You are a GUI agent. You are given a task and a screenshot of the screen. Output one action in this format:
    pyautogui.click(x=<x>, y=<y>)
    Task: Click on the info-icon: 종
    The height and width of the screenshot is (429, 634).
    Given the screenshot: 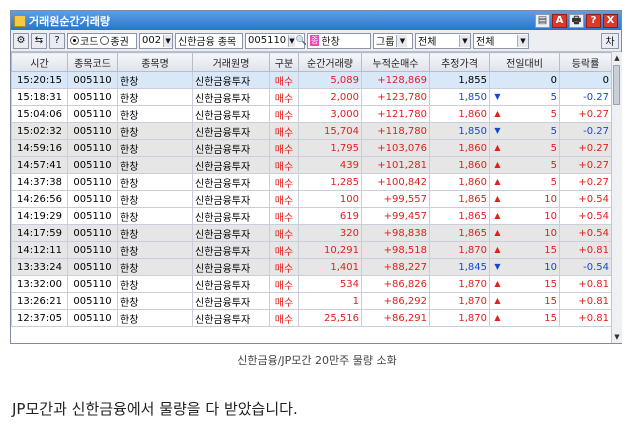 What is the action you would take?
    pyautogui.click(x=315, y=40)
    